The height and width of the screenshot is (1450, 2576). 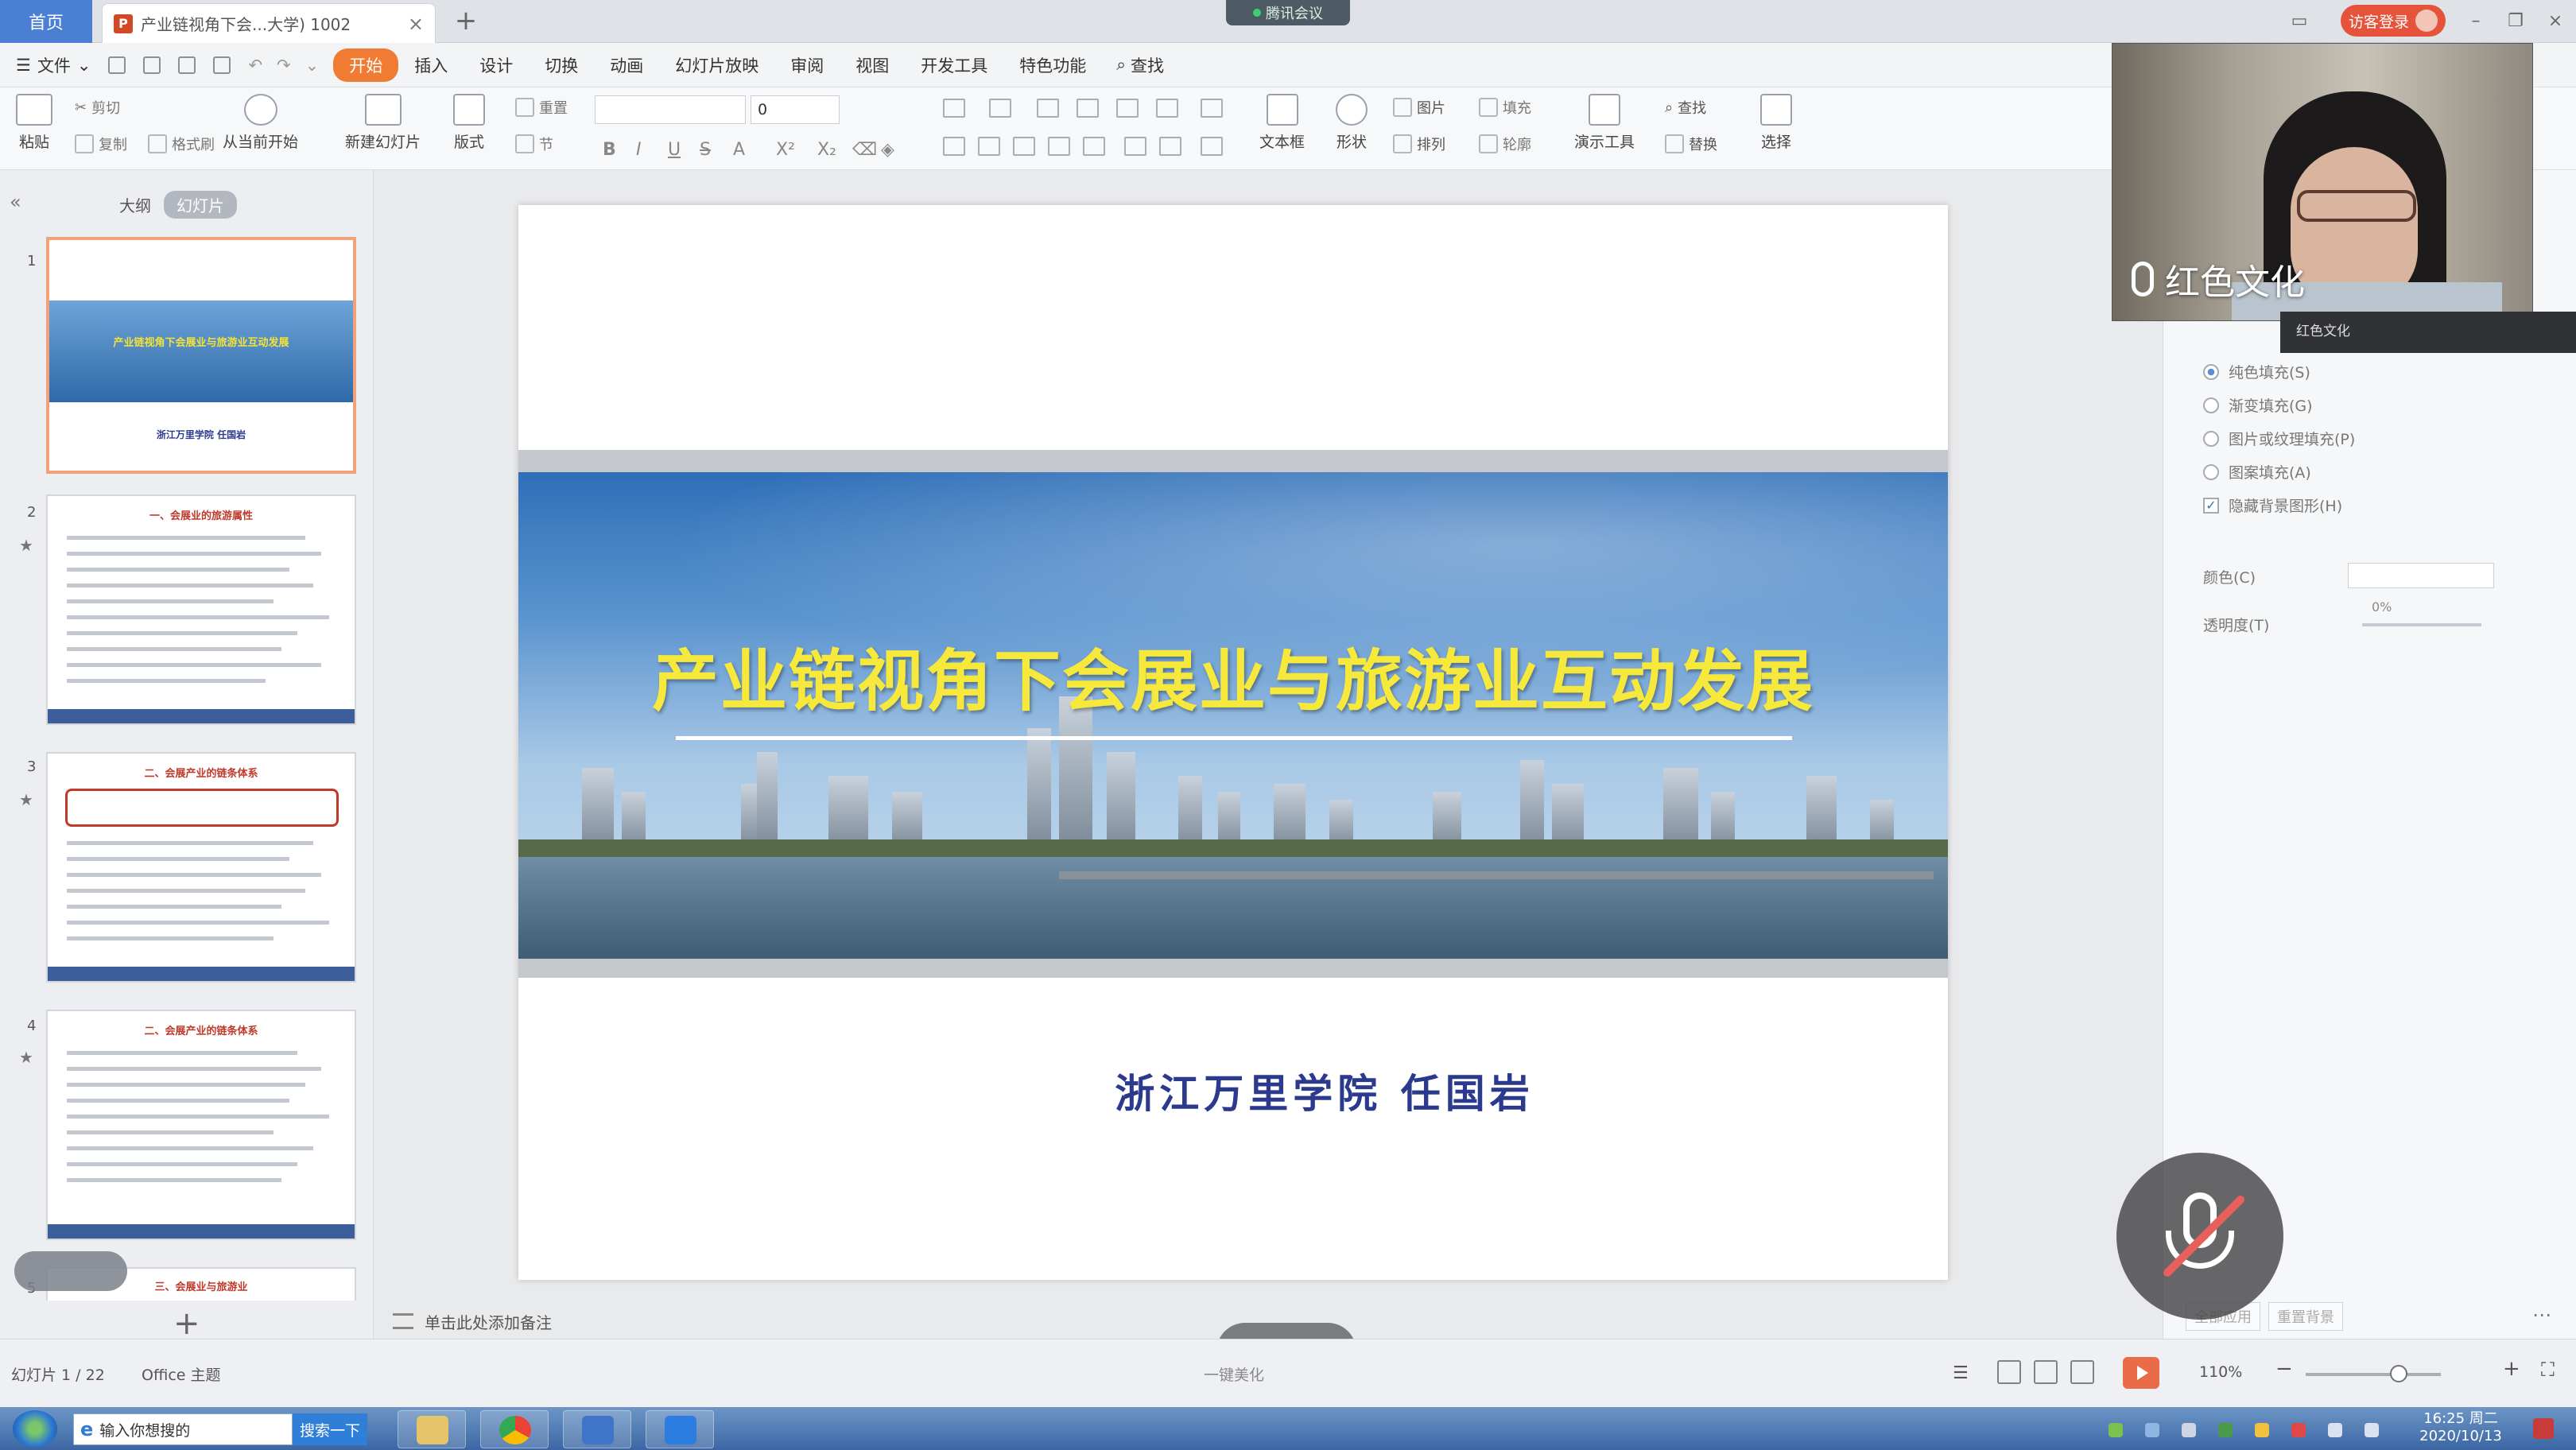 What do you see at coordinates (1024, 146) in the screenshot?
I see `align-right-icon` at bounding box center [1024, 146].